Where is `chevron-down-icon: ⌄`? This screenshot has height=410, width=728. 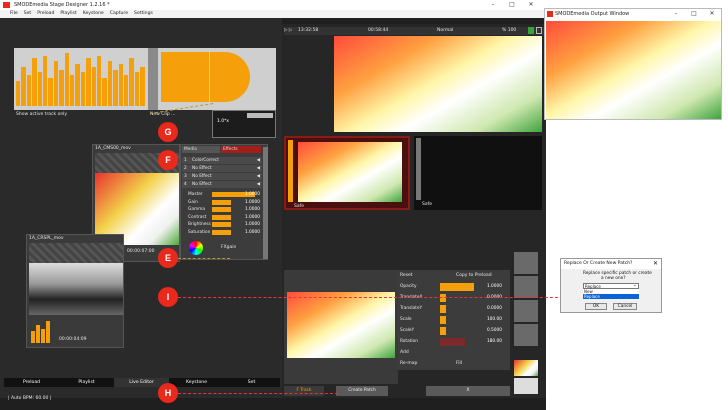 chevron-down-icon: ⌄ is located at coordinates (635, 285).